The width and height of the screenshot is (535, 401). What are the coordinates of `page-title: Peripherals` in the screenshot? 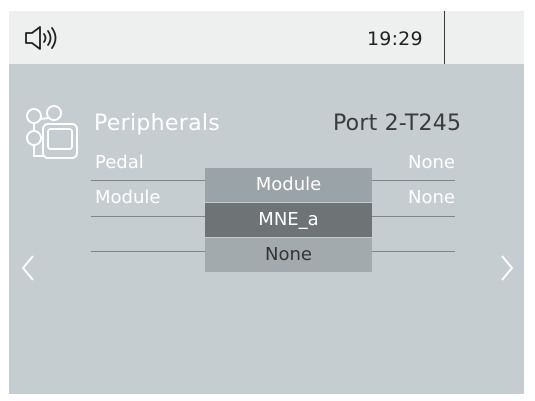 It's located at (157, 123).